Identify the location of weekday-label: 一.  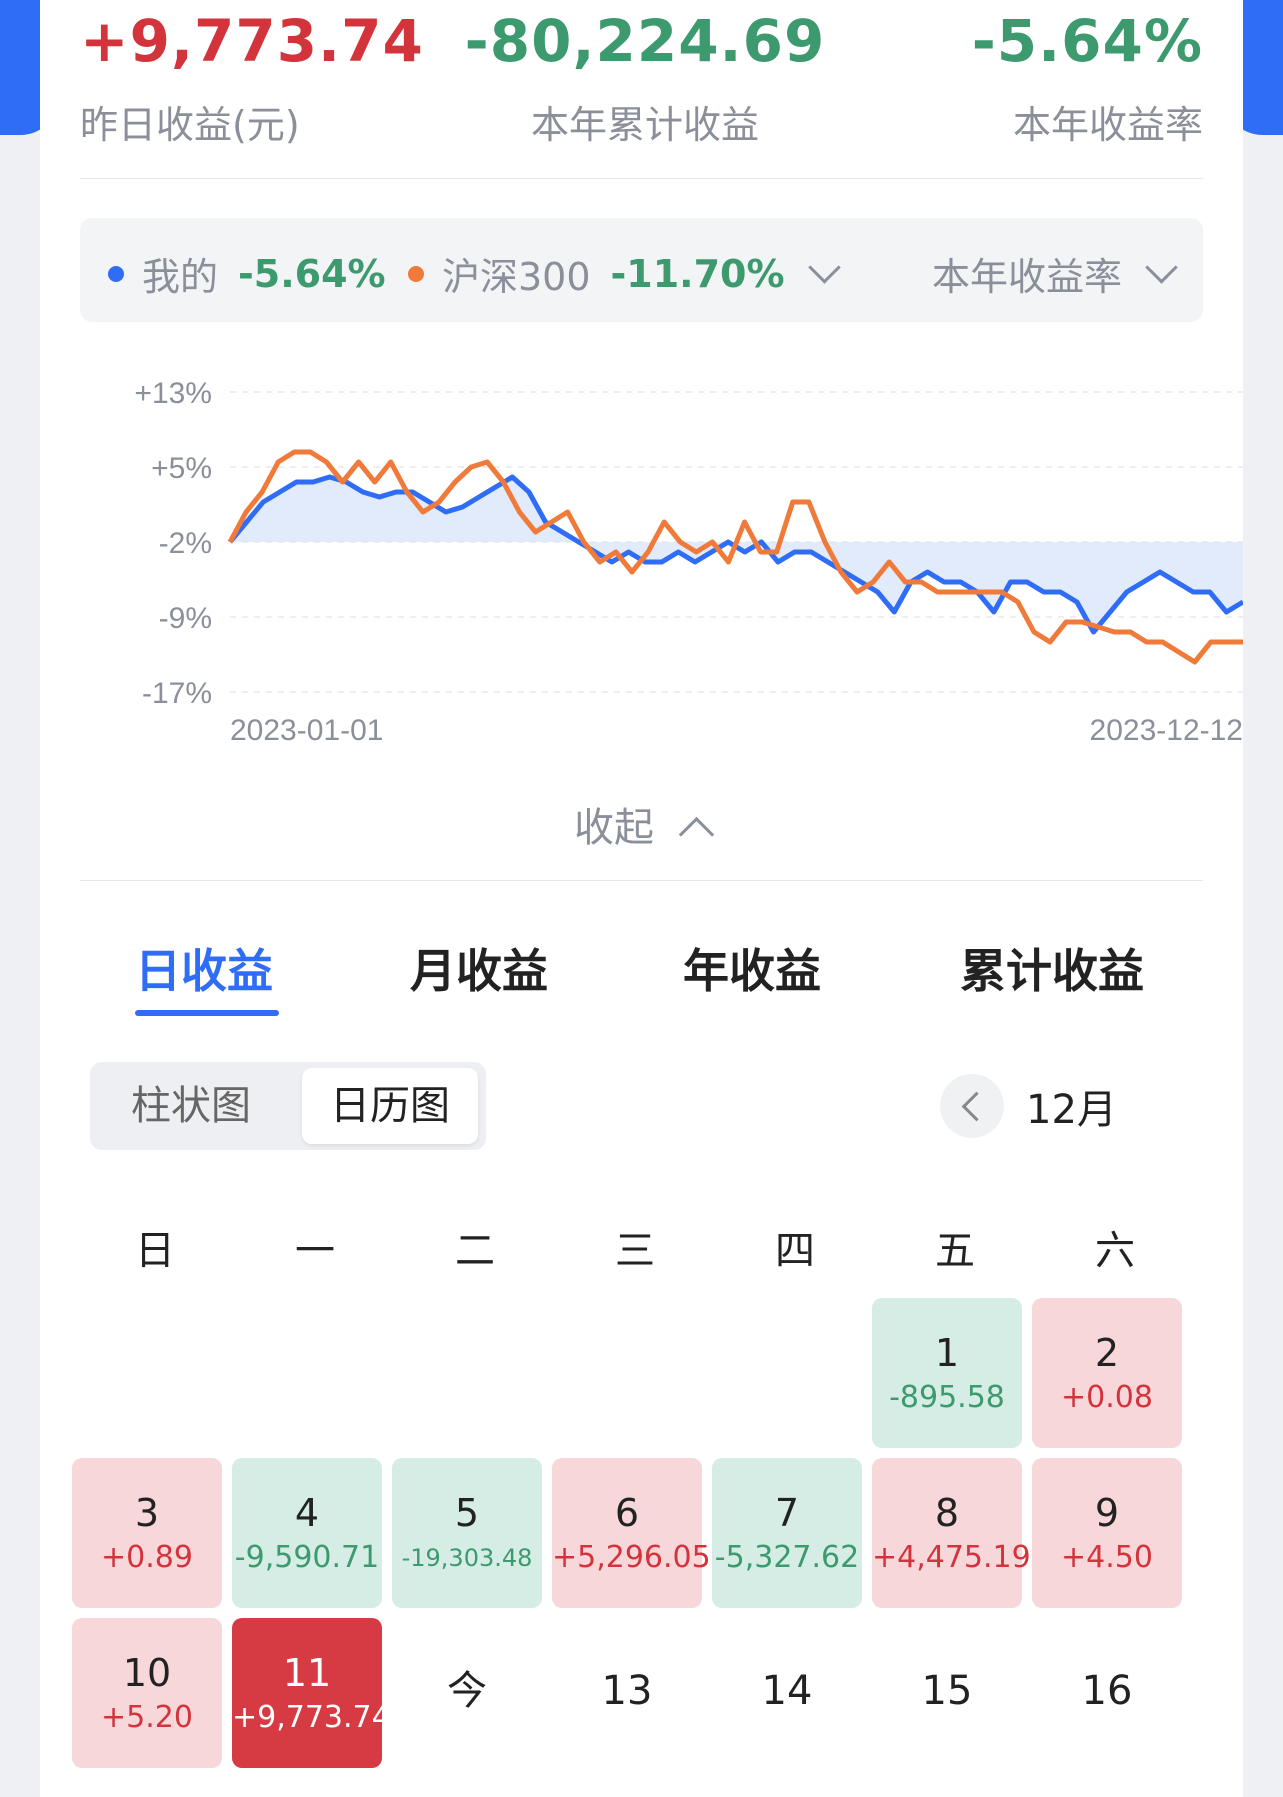
(315, 1251).